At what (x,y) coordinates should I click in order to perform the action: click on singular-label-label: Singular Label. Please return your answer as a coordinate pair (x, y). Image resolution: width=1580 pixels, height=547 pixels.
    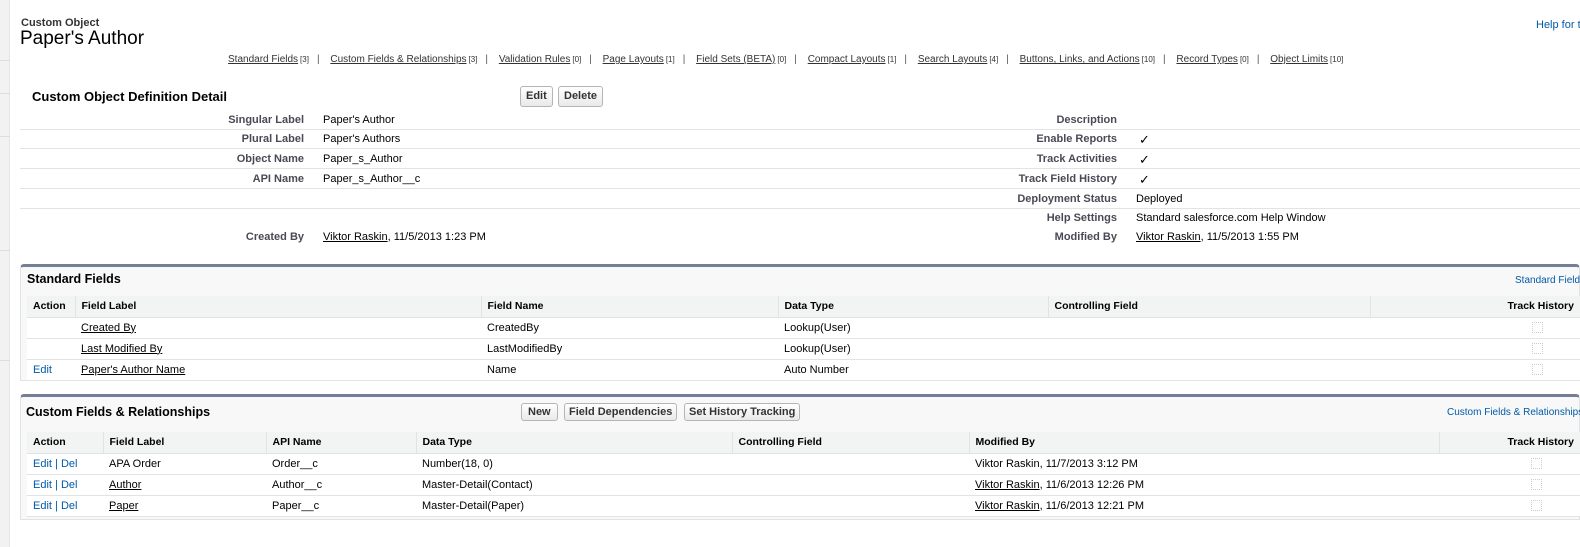
    Looking at the image, I should click on (266, 120).